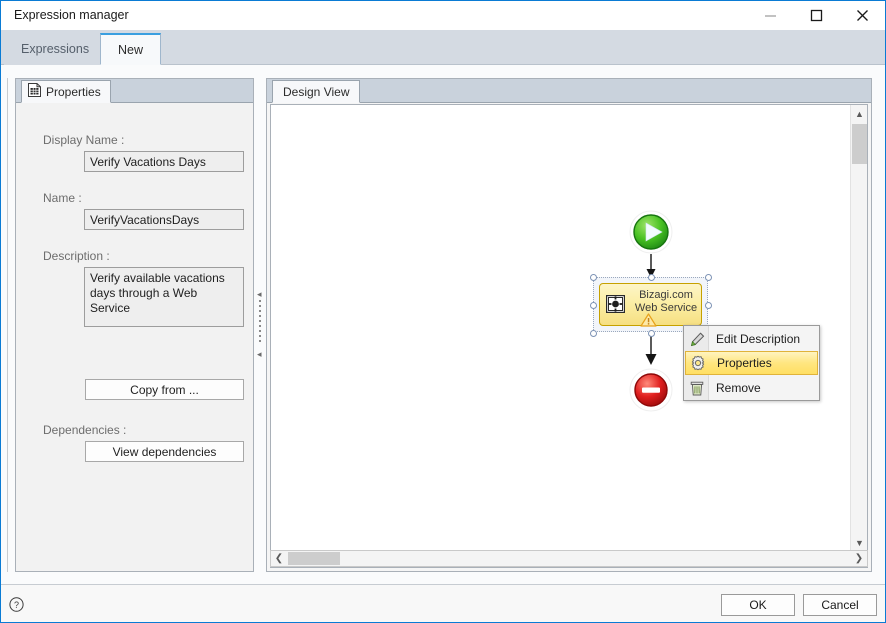  Describe the element at coordinates (770, 15) in the screenshot. I see `minimize-icon` at that location.